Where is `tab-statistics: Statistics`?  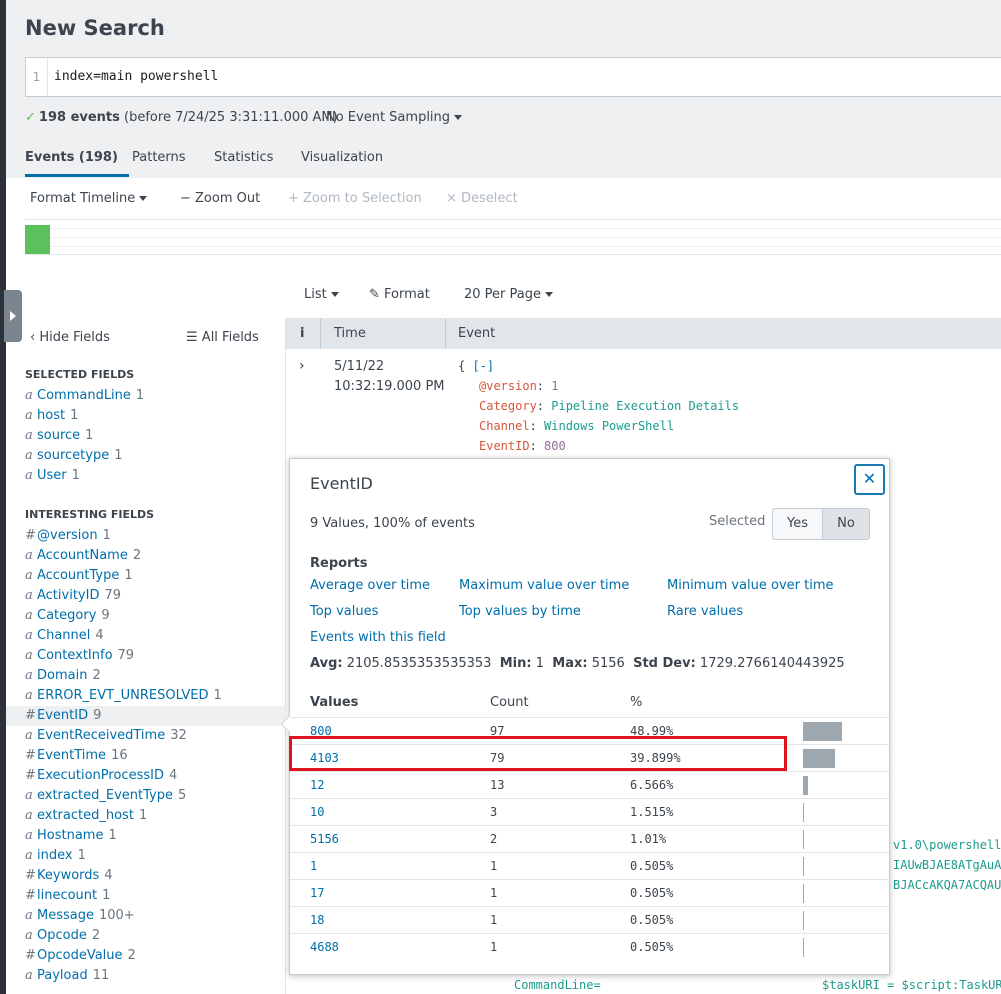 tab-statistics: Statistics is located at coordinates (243, 157).